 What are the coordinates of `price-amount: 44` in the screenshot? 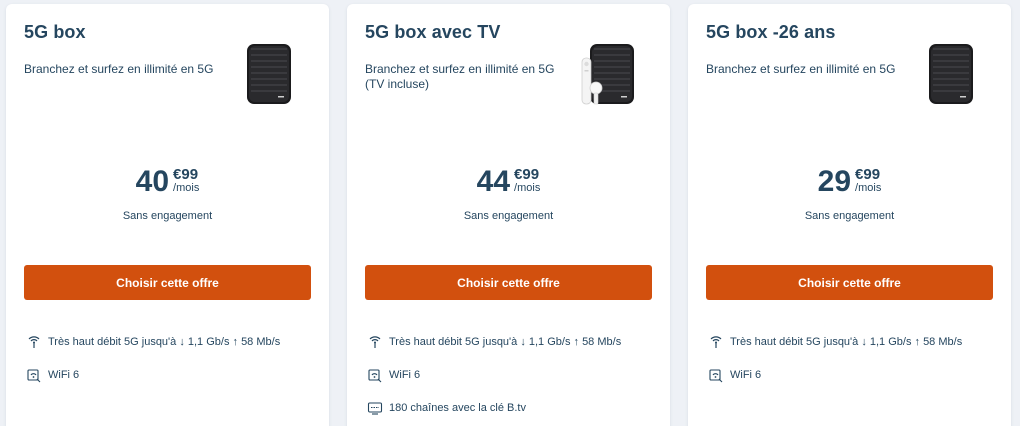 It's located at (493, 181).